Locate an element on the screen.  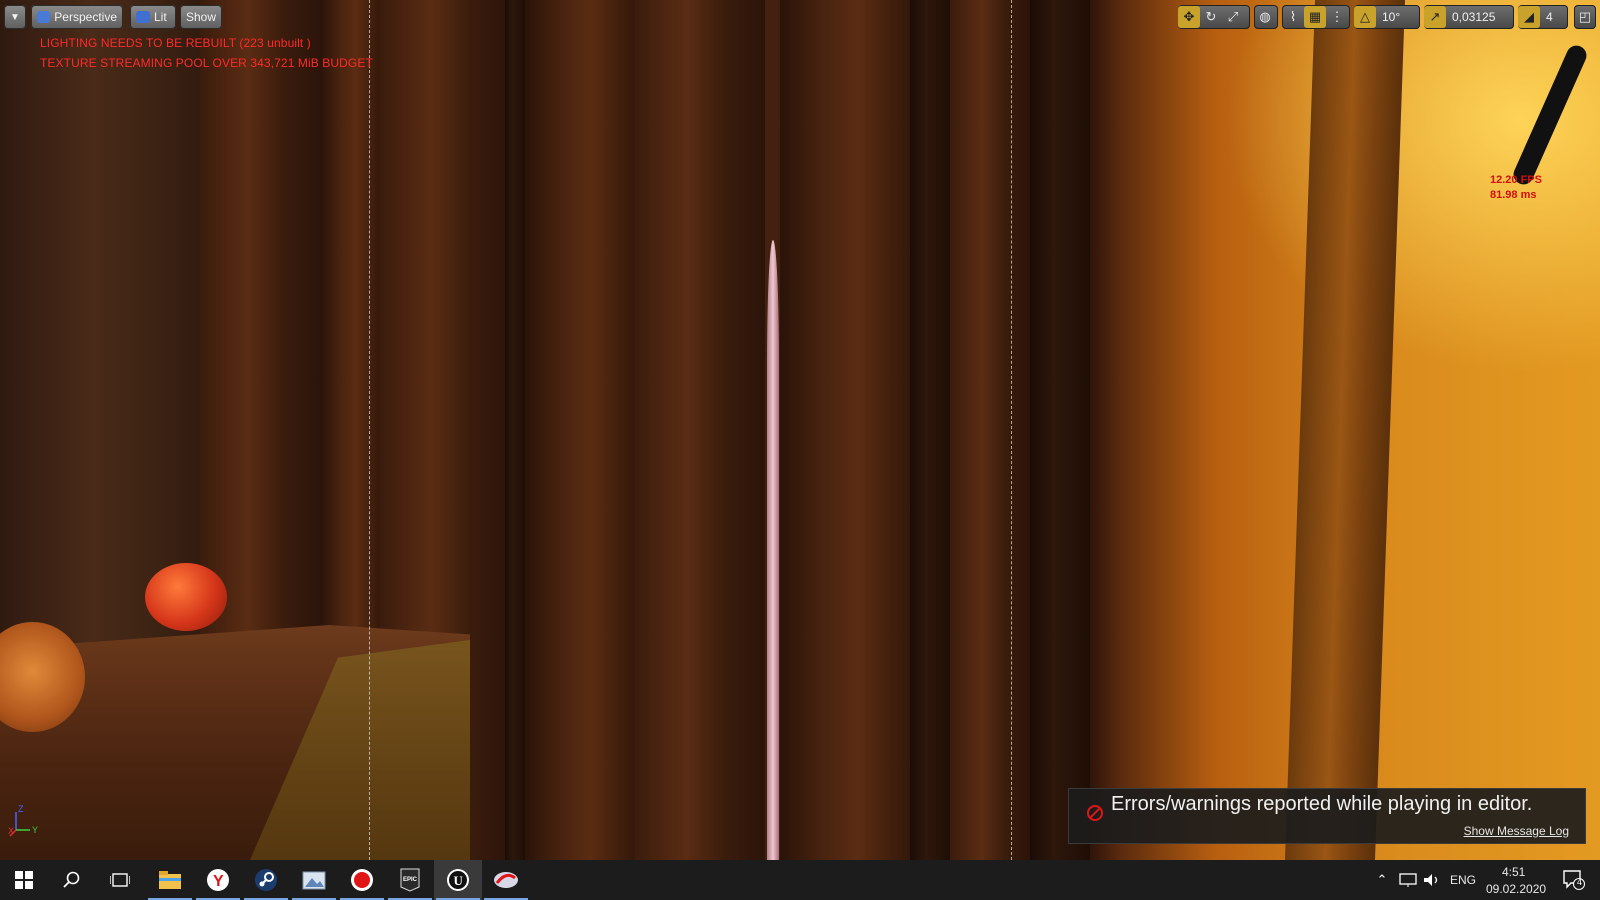
taskbar-file-explorer is located at coordinates (170, 880).